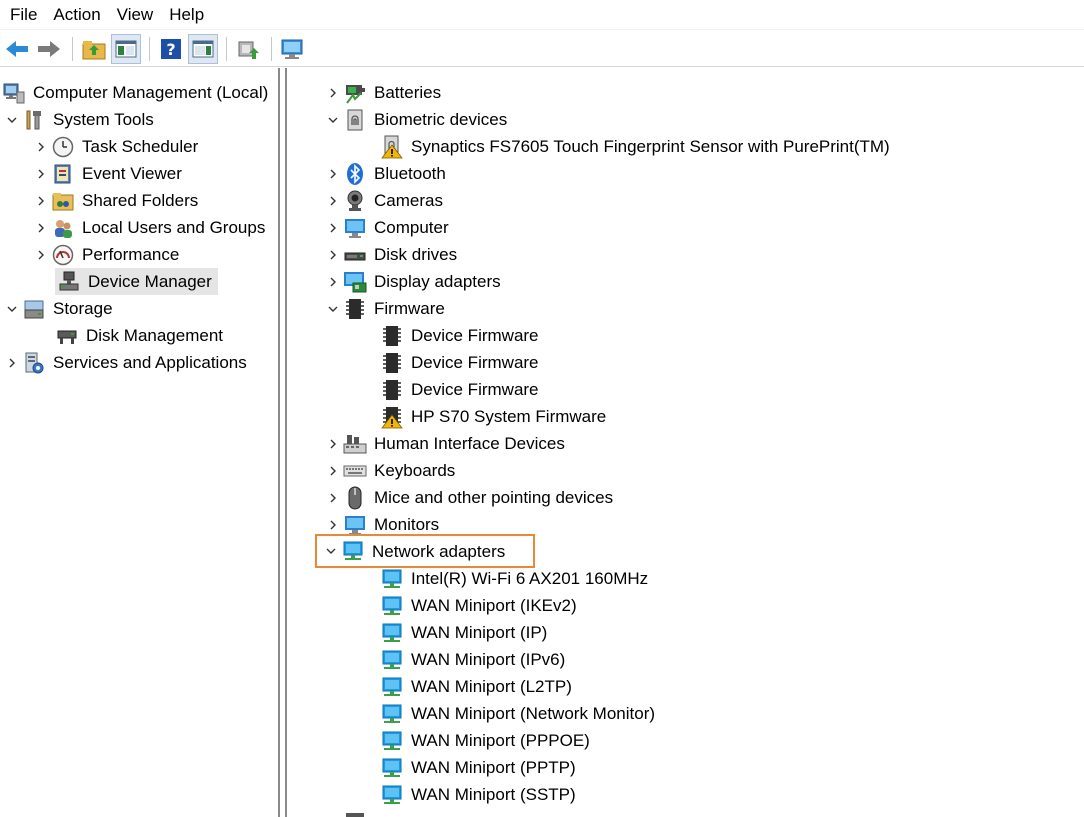 The width and height of the screenshot is (1084, 817). Describe the element at coordinates (79, 119) in the screenshot. I see `tree-item-system-tools: System Tools` at that location.